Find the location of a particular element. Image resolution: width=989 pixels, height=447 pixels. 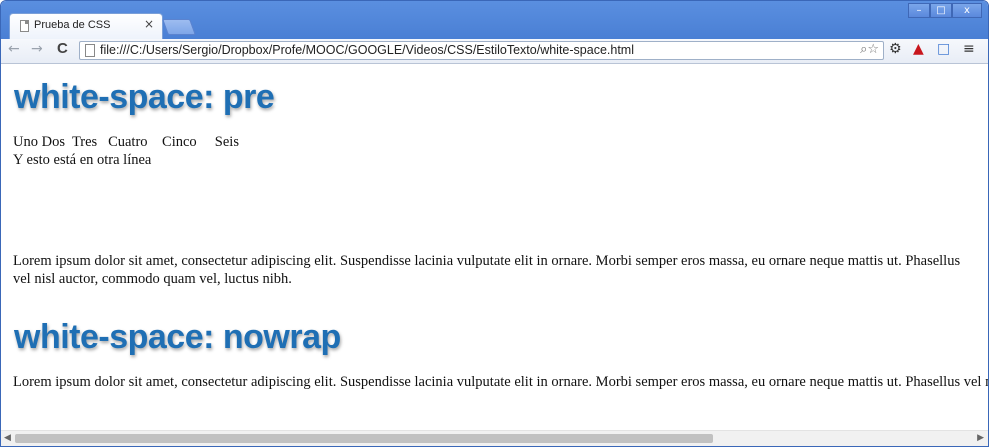

tab-strip: Prueba de CSS × – □ x is located at coordinates (494, 20).